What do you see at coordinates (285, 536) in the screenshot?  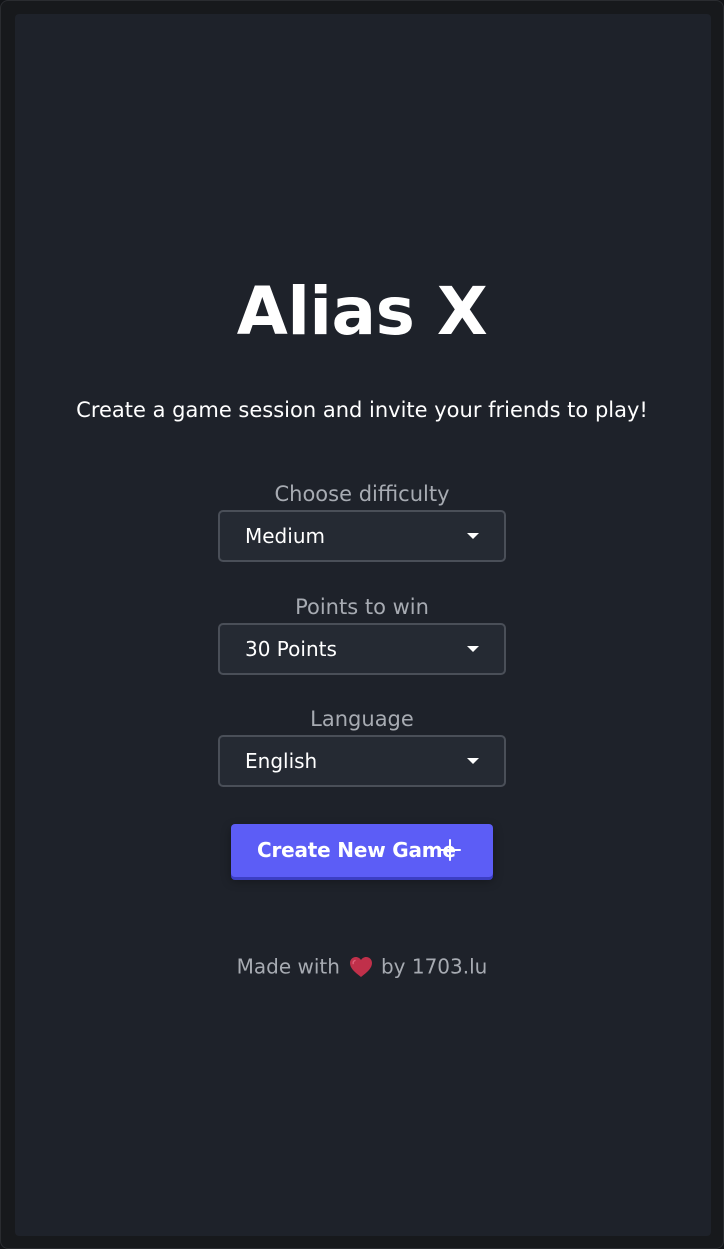 I see `difficulty-select-value: Medium` at bounding box center [285, 536].